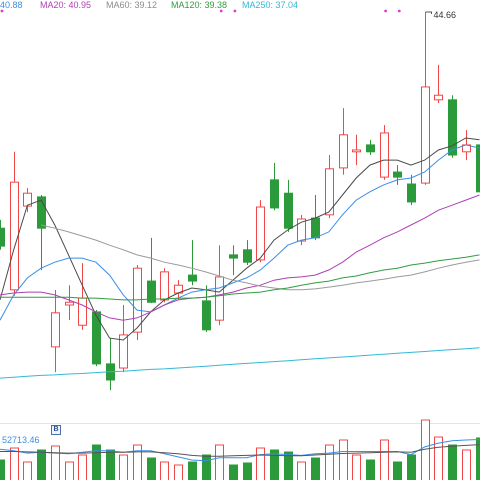 The width and height of the screenshot is (480, 480). What do you see at coordinates (428, 12) in the screenshot?
I see `max-price-leader` at bounding box center [428, 12].